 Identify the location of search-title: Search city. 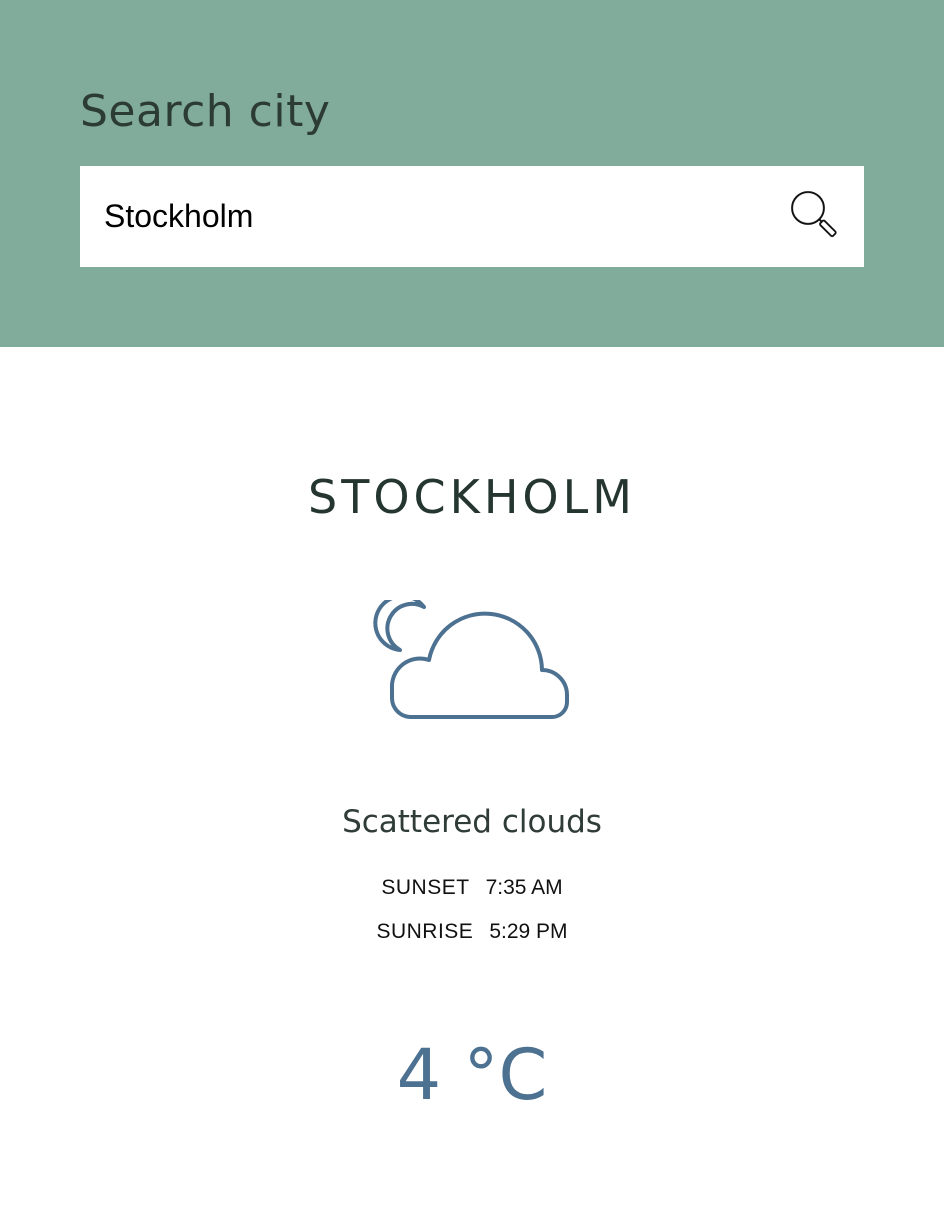
(205, 111).